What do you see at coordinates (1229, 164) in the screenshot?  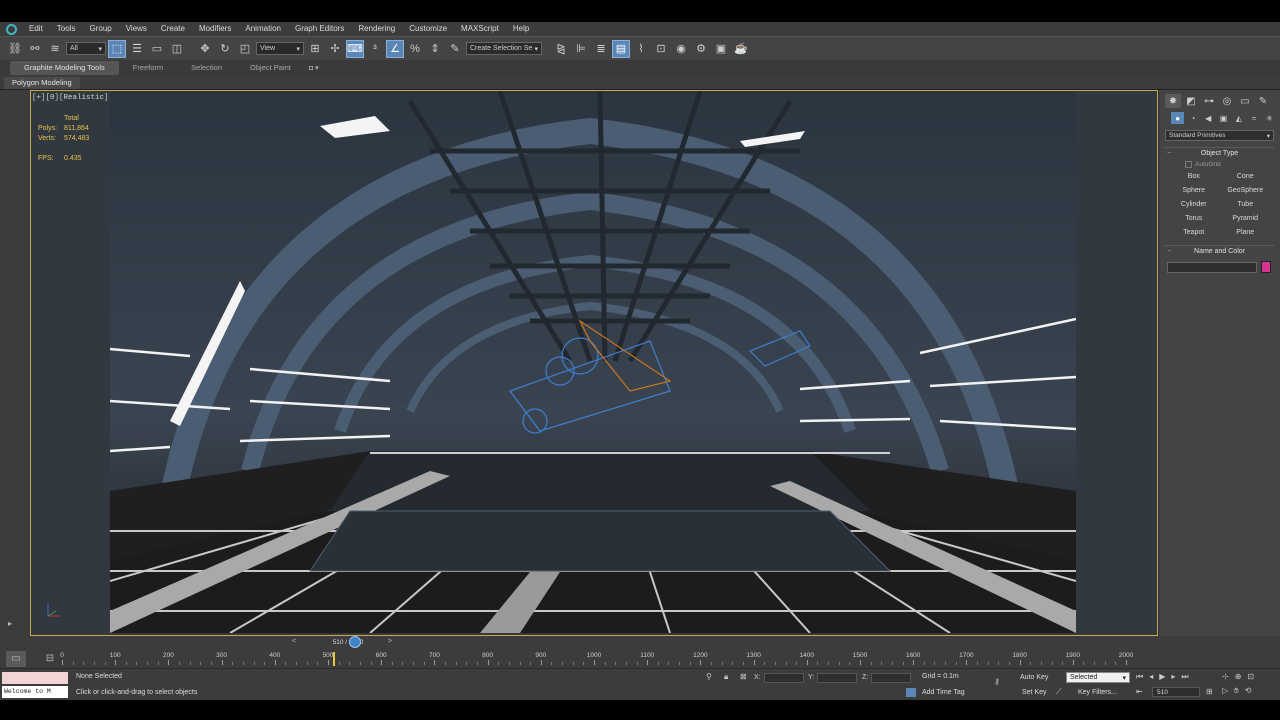 I see `autogrid-checkbox: AutoGrid` at bounding box center [1229, 164].